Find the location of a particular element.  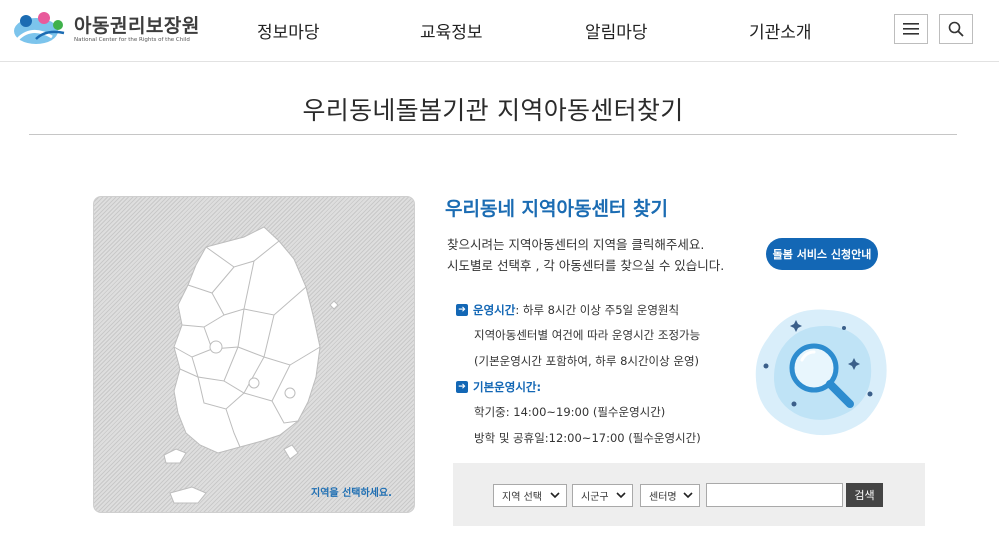

description-line: 찾으시려는 지역아동센터의 지역을 클릭해주세요. is located at coordinates (576, 244).